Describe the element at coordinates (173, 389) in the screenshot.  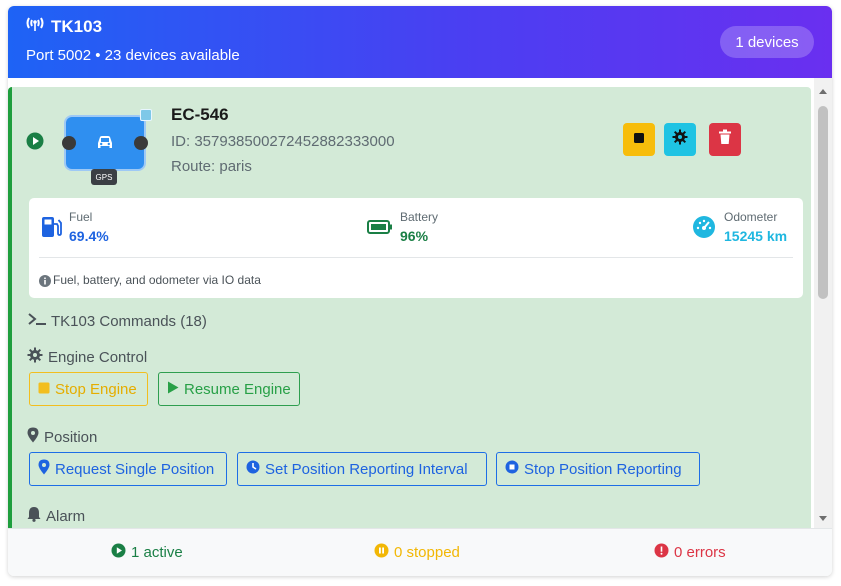
I see `play-icon` at that location.